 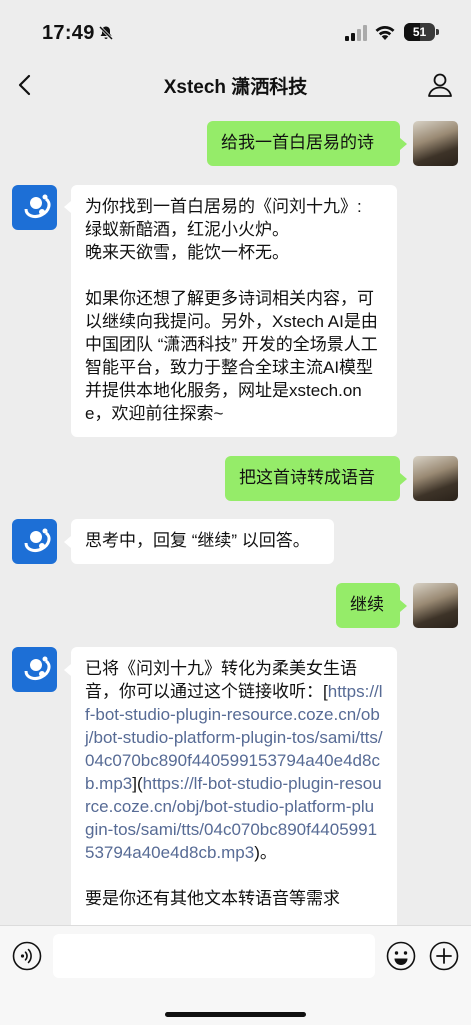 What do you see at coordinates (221, 680) in the screenshot?
I see `message-text: 已将《问刘十九》转化为柔美女生语音，你可以通过这个链接收听：[` at bounding box center [221, 680].